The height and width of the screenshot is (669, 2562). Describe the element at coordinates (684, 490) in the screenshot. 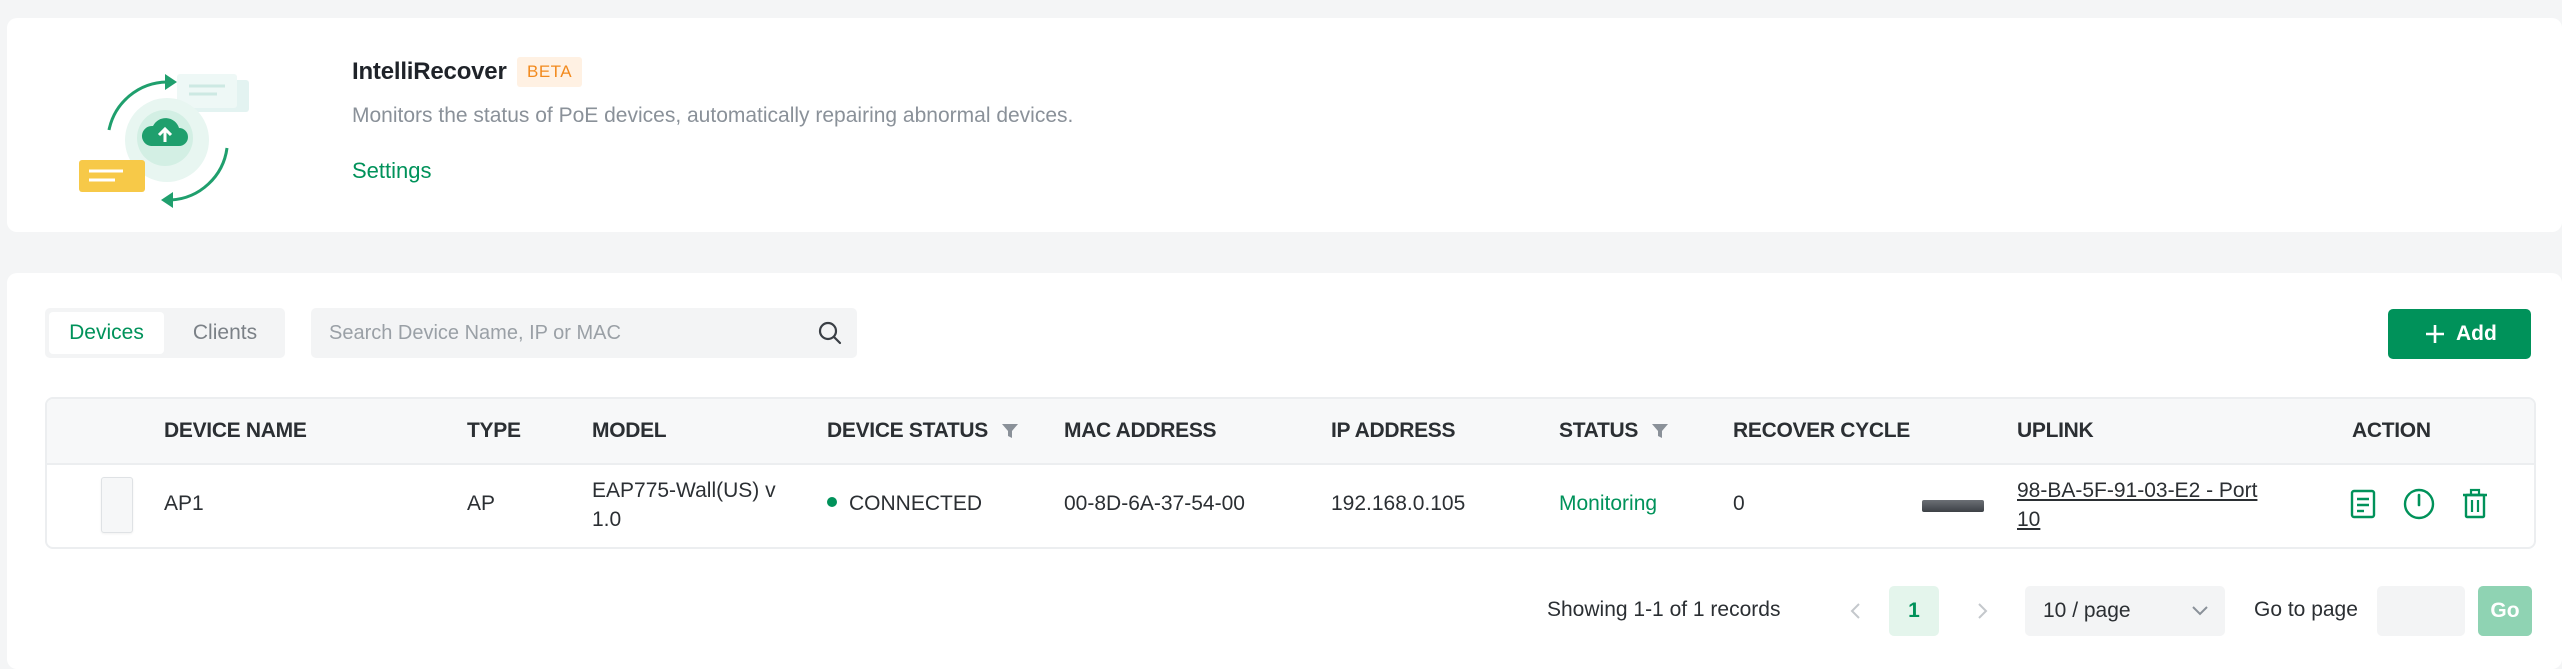

I see `device-model-line1: EAP775-Wall(US) v` at that location.